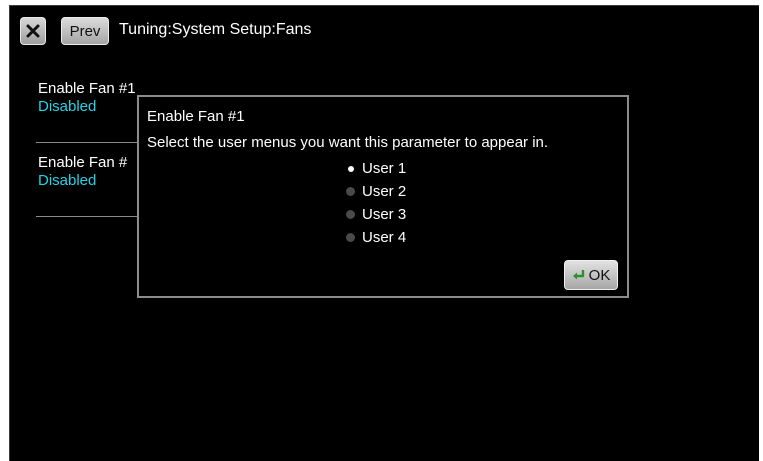 Image resolution: width=763 pixels, height=461 pixels. I want to click on close-button, so click(33, 31).